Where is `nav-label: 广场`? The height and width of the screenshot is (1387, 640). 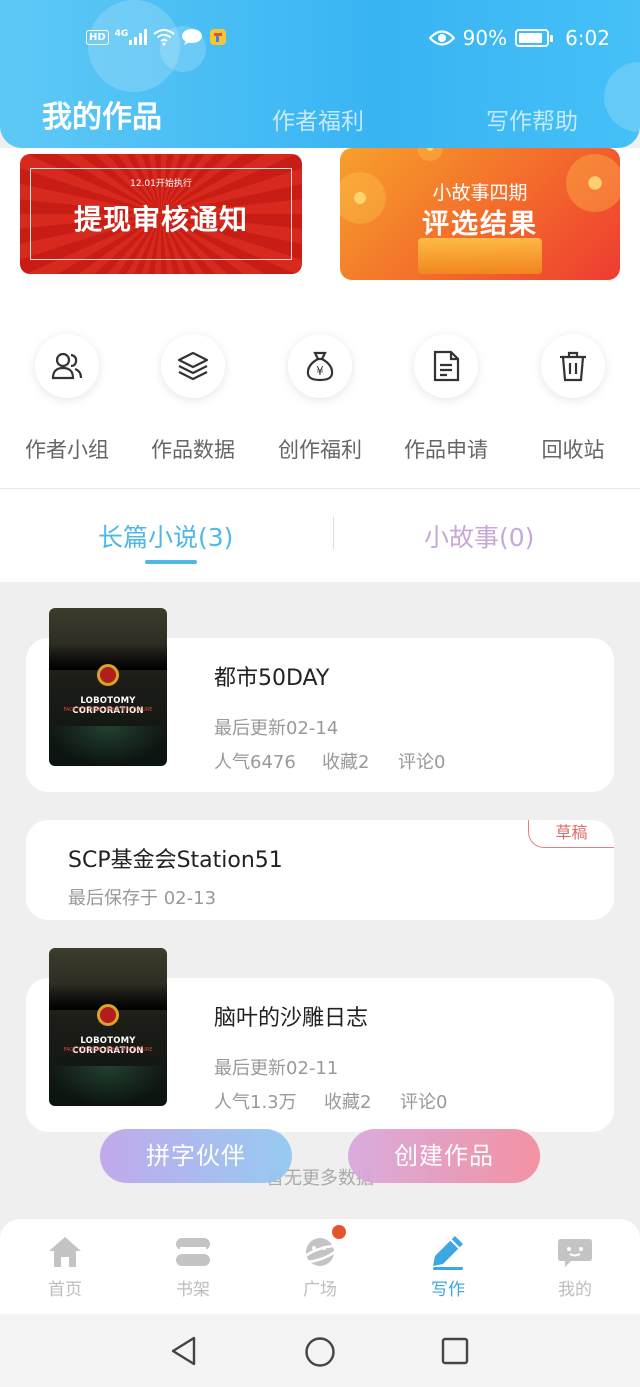
nav-label: 广场 is located at coordinates (320, 1290).